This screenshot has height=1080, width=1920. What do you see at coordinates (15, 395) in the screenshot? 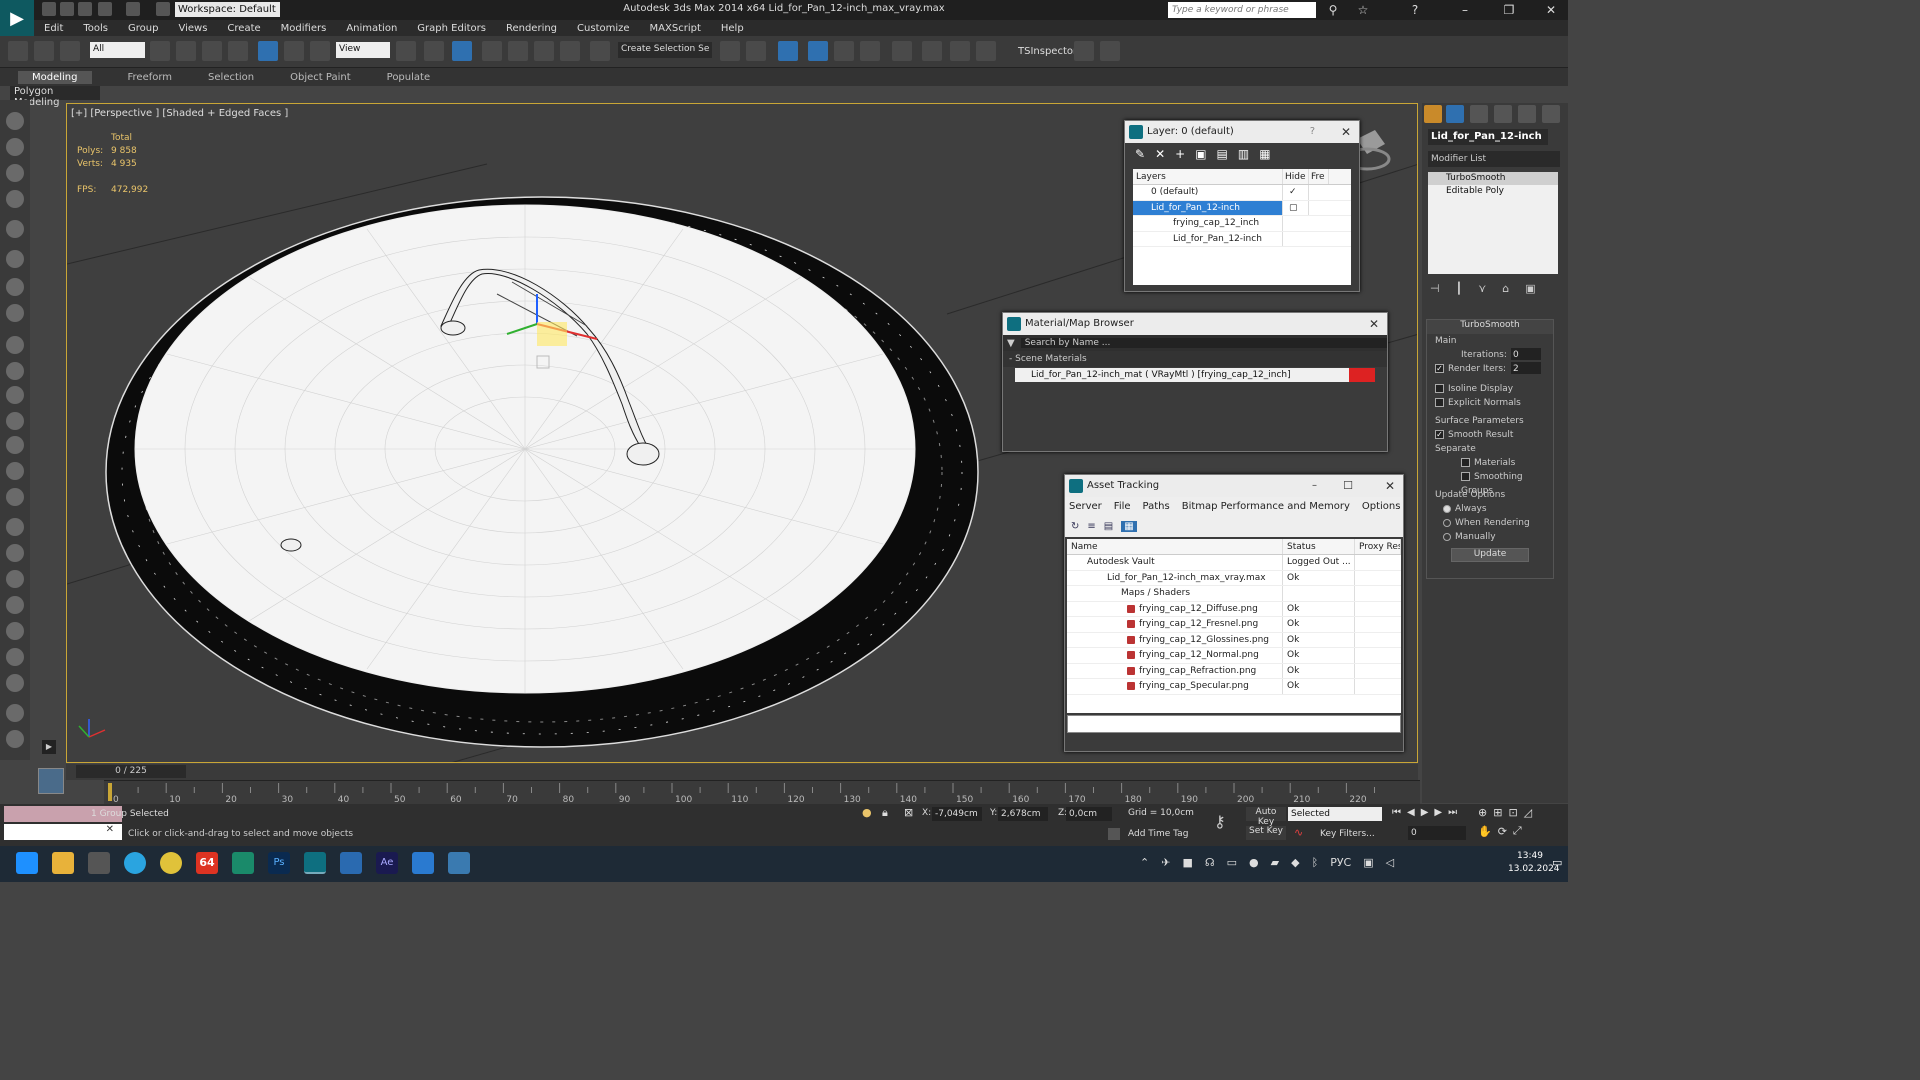
I see `torus-tool-icon` at bounding box center [15, 395].